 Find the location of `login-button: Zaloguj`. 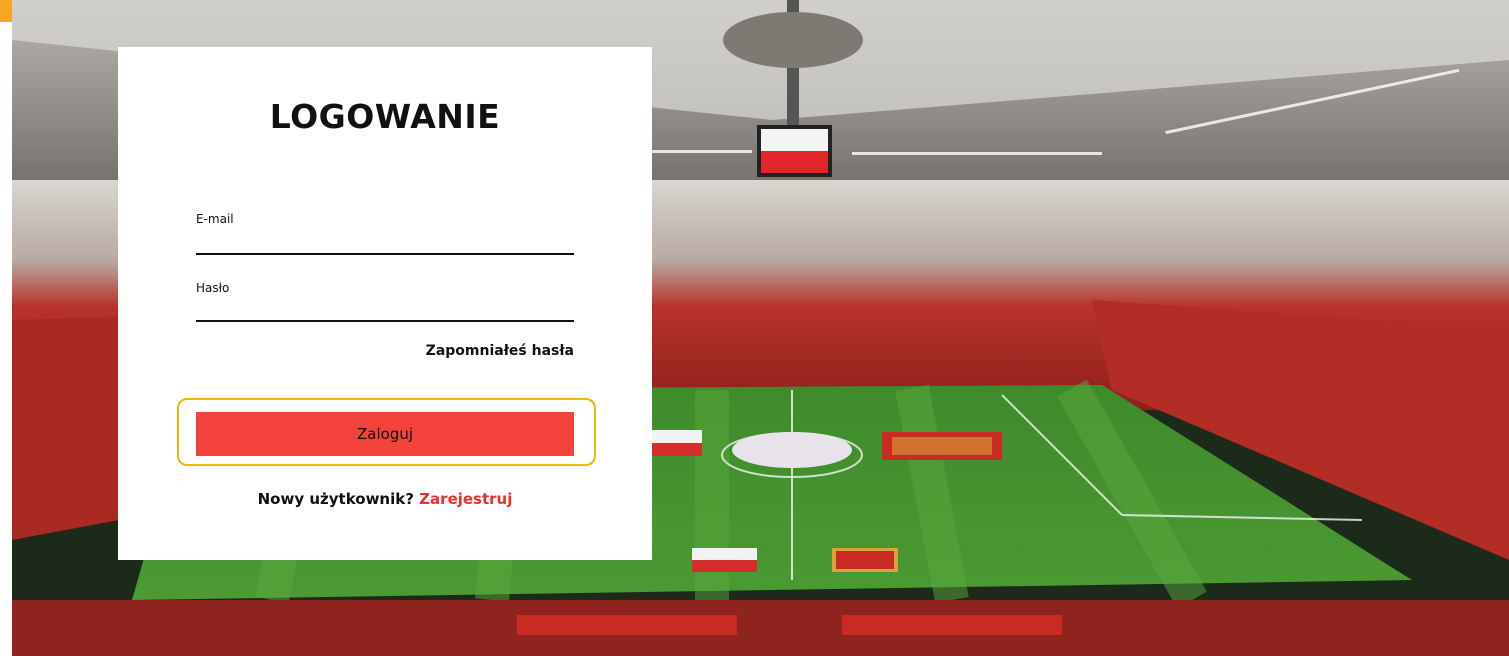

login-button: Zaloguj is located at coordinates (385, 434).